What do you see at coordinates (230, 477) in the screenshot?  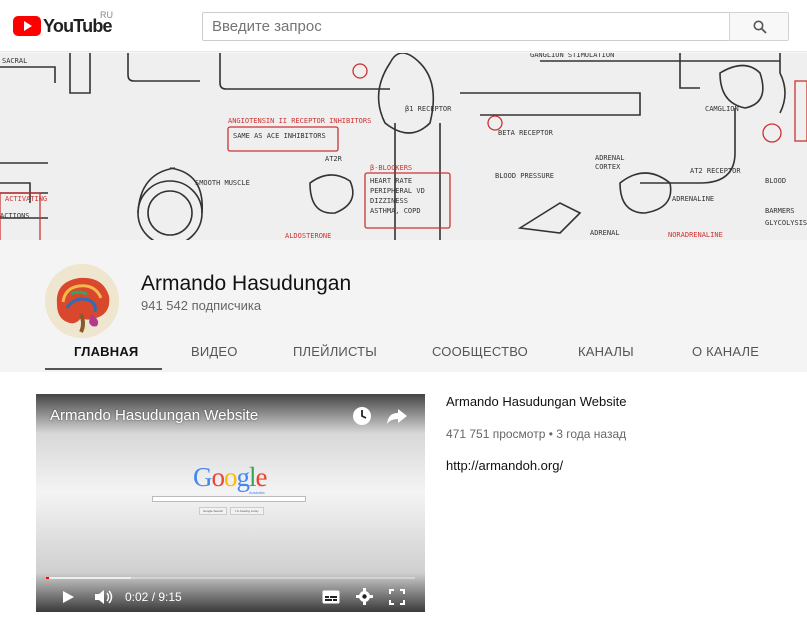 I see `google-logo: Google` at bounding box center [230, 477].